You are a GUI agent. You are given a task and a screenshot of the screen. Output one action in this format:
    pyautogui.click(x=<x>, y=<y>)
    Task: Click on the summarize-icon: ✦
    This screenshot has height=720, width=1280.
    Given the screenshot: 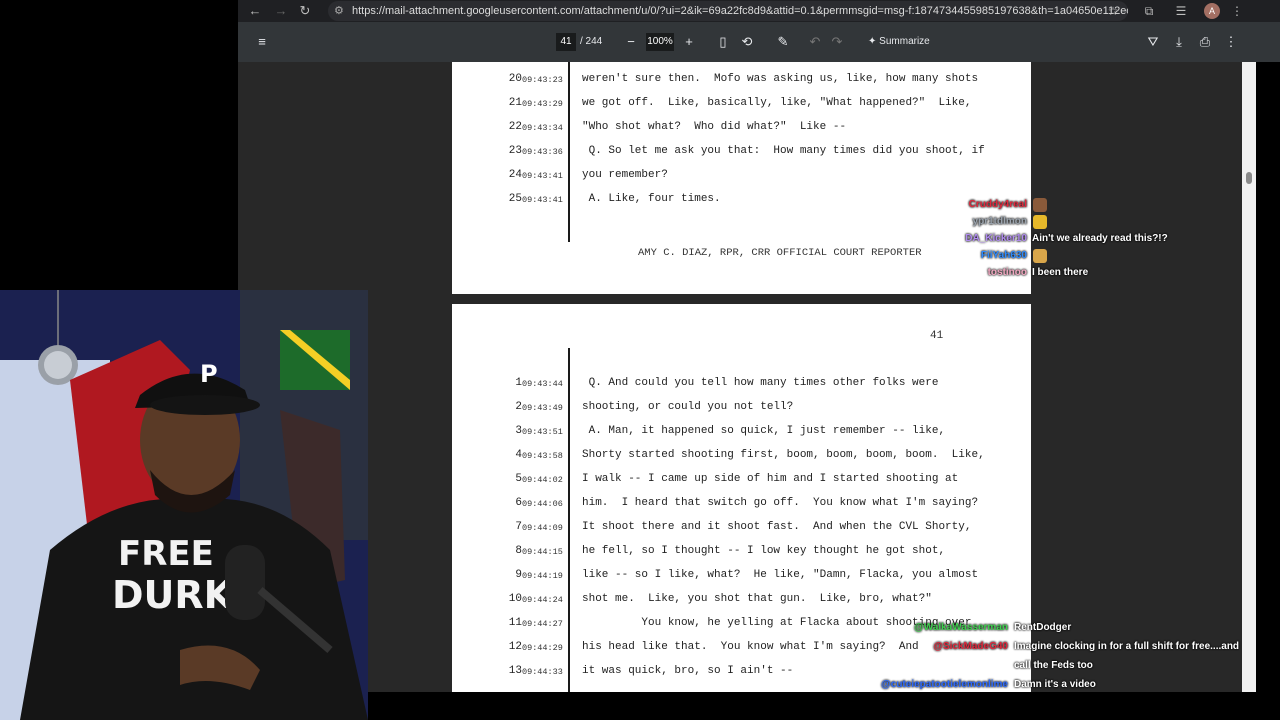 What is the action you would take?
    pyautogui.click(x=874, y=41)
    